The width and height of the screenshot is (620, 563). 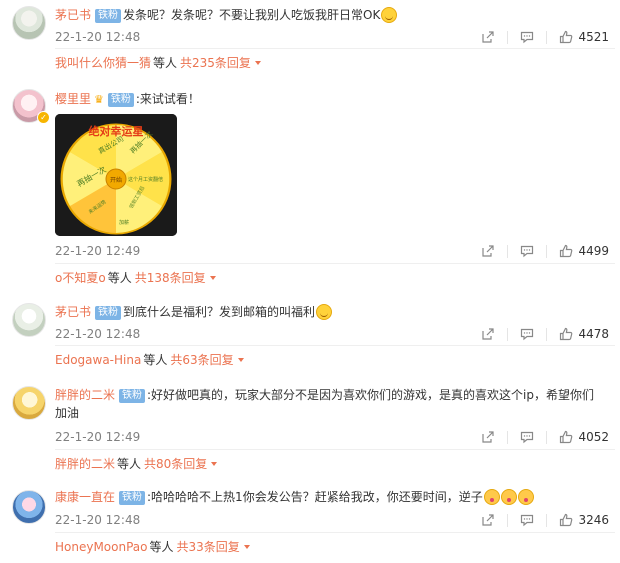 What do you see at coordinates (43, 117) in the screenshot?
I see `verified-badge-icon: ✓` at bounding box center [43, 117].